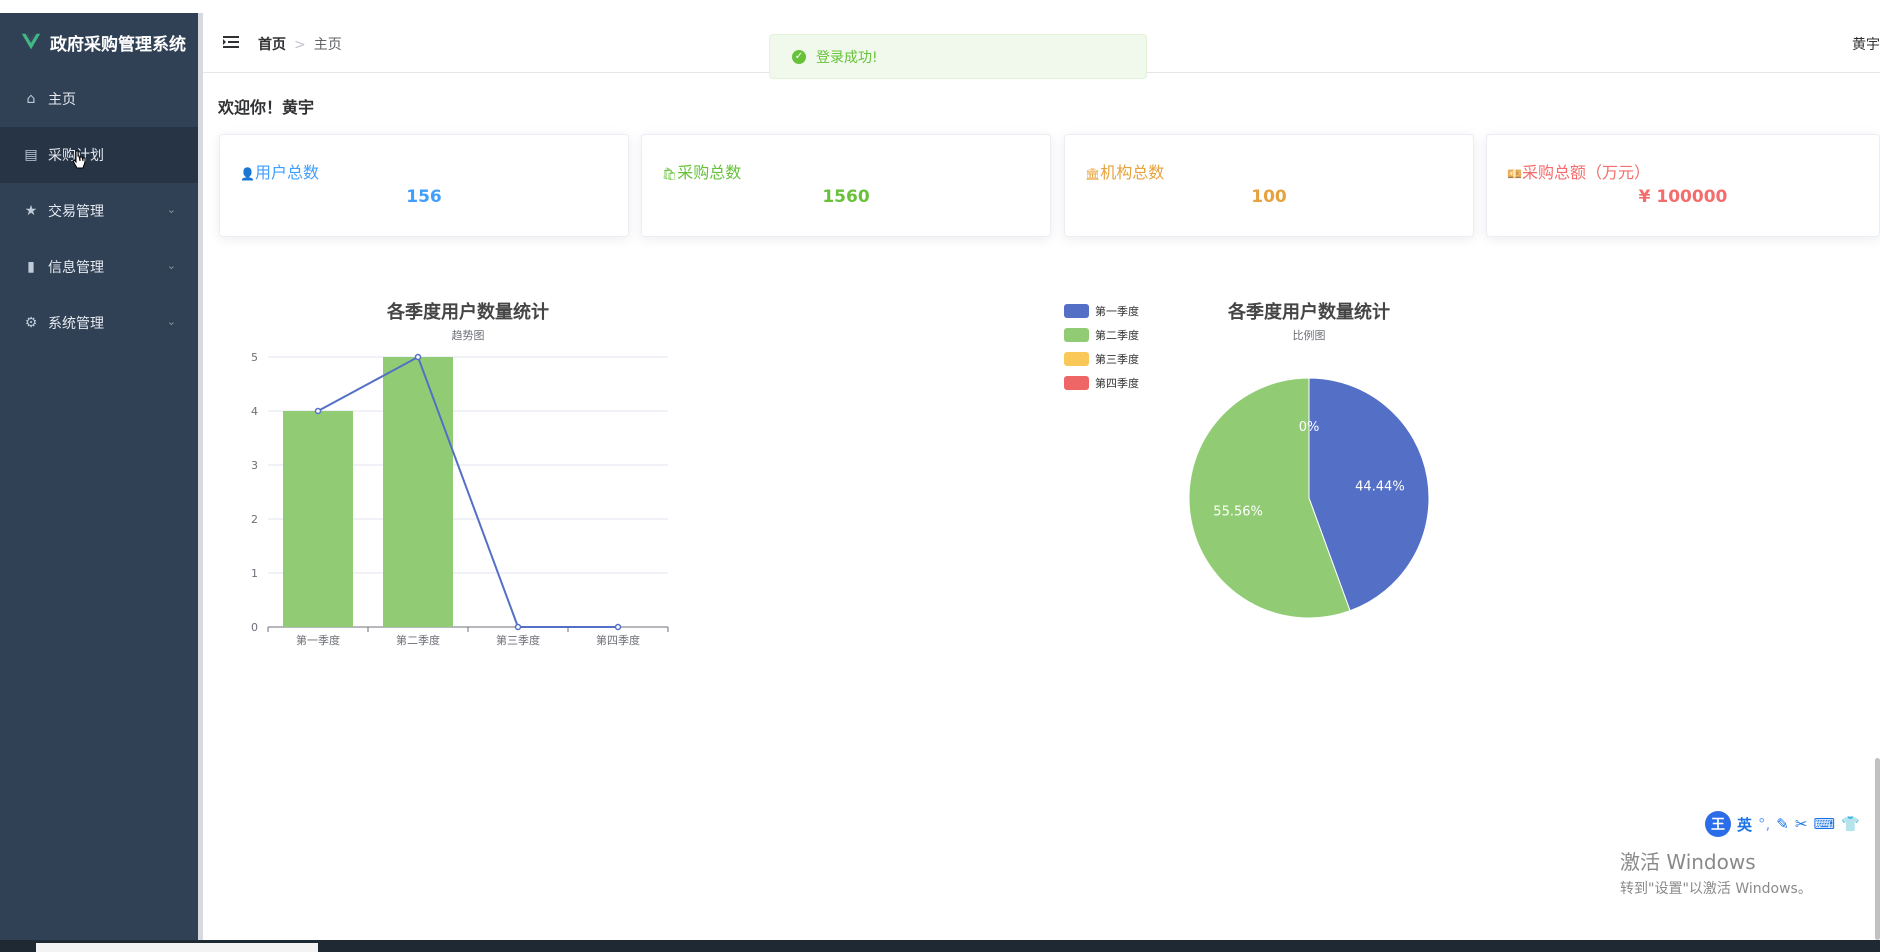 This screenshot has height=952, width=1880. Describe the element at coordinates (1850, 824) in the screenshot. I see `skin-icon: 👕` at that location.